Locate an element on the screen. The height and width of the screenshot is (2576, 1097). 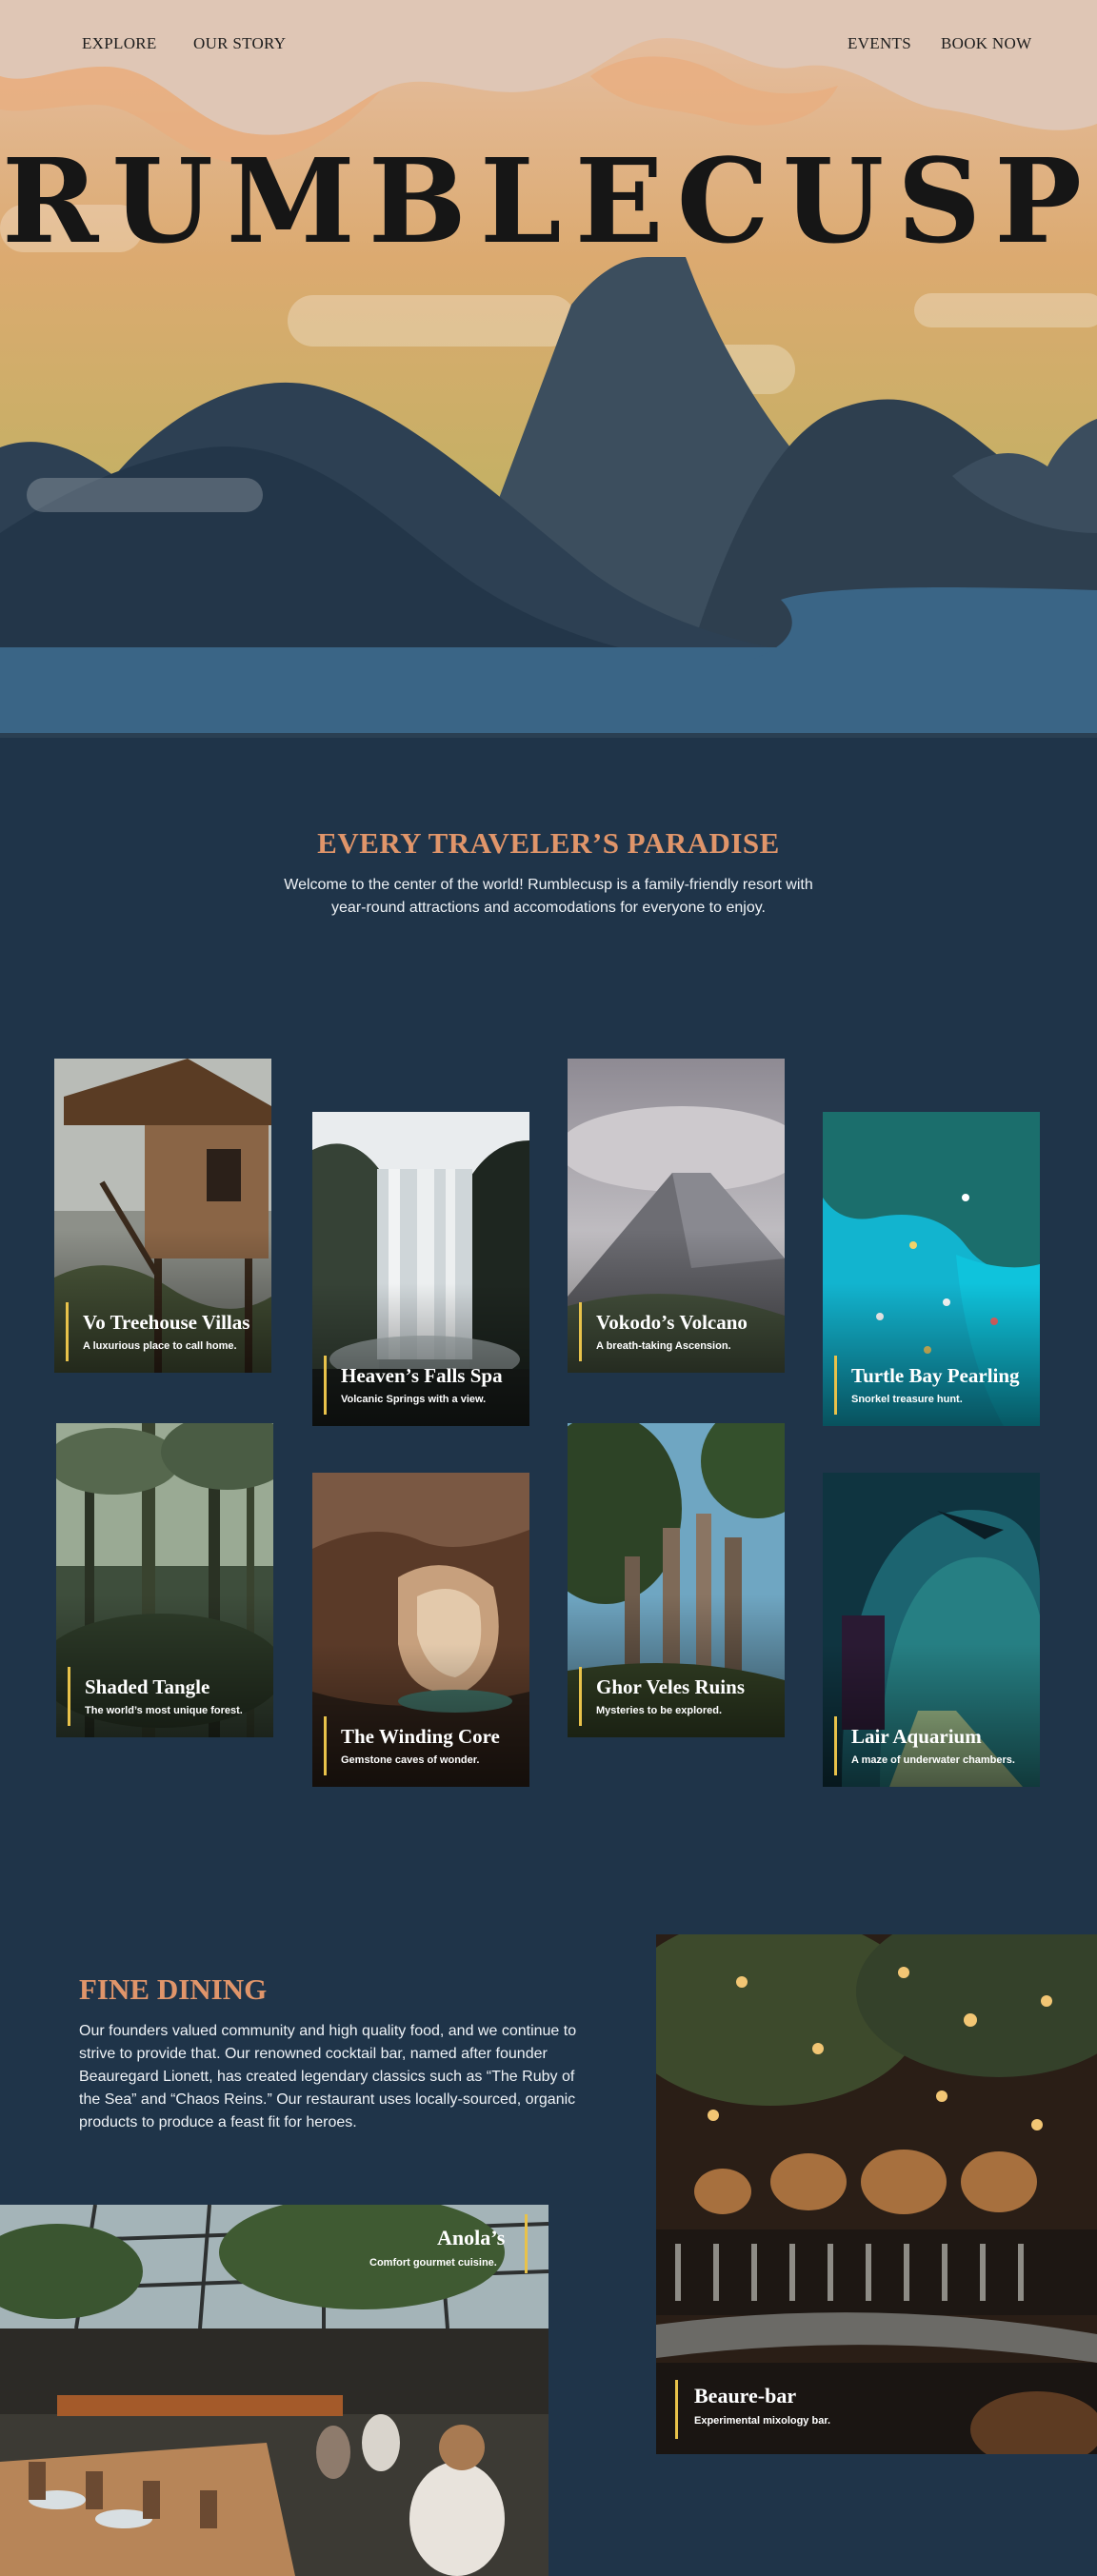
card-subtitle: Mysteries to be explored. is located at coordinates (659, 1710).